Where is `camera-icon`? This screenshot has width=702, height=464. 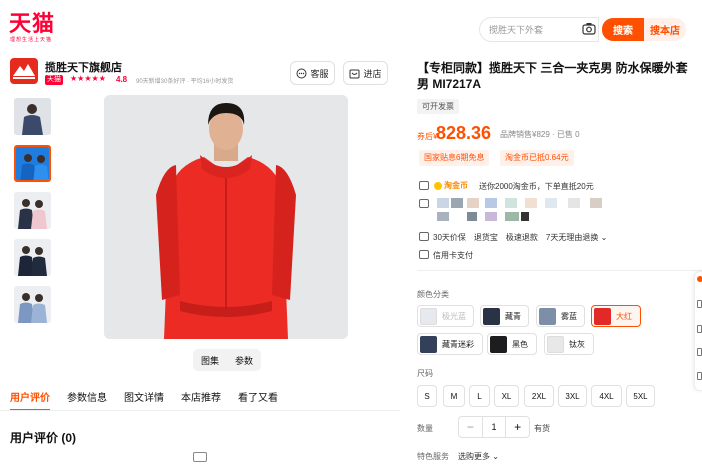
camera-icon is located at coordinates (589, 28).